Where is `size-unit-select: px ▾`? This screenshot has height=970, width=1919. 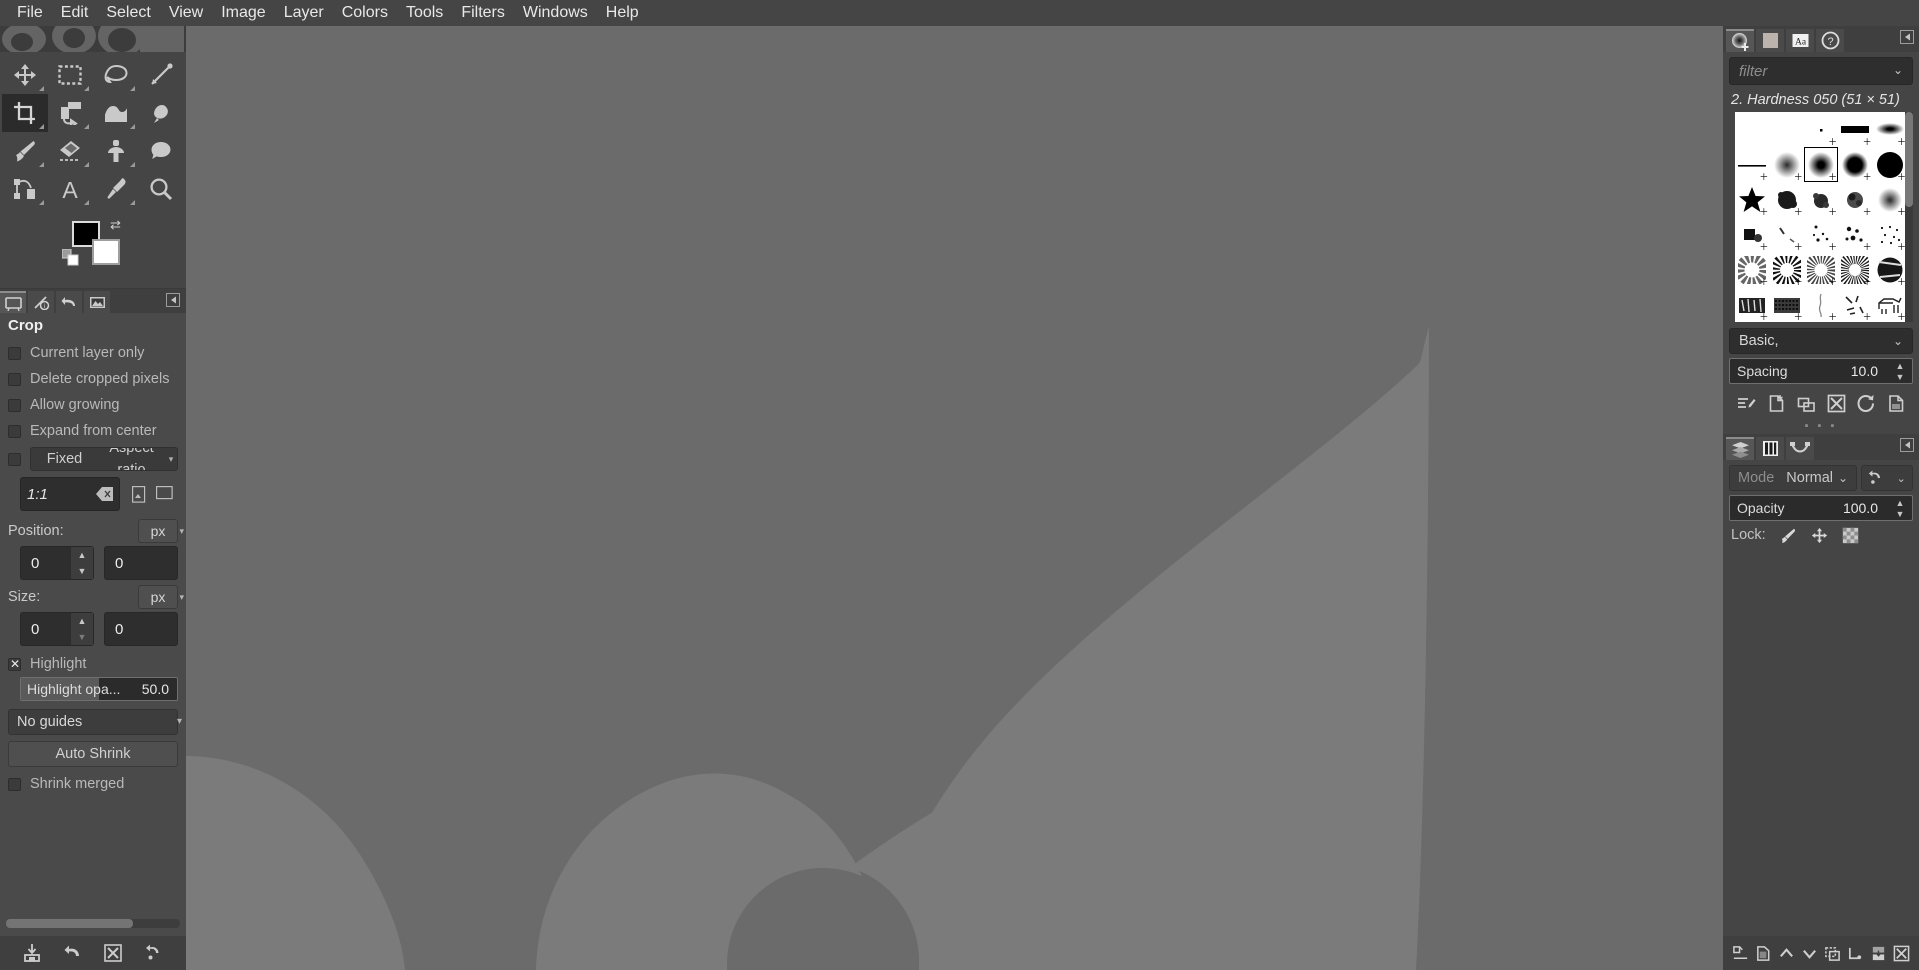
size-unit-select: px ▾ is located at coordinates (161, 597).